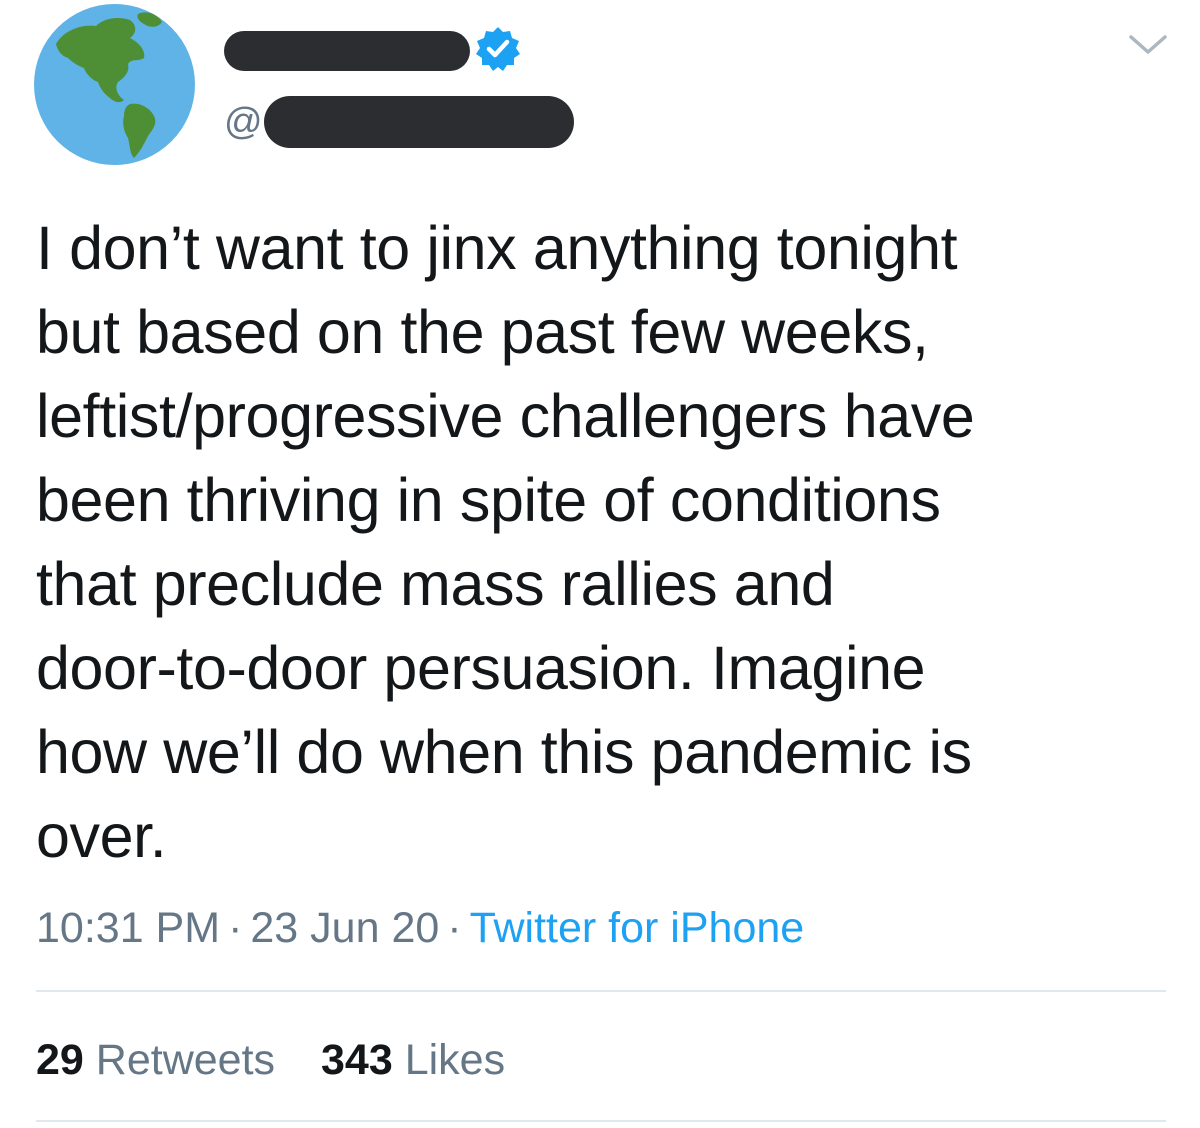 The height and width of the screenshot is (1128, 1200). What do you see at coordinates (287, 1060) in the screenshot?
I see `engagement-stats: 29 Retweets 343 Likes` at bounding box center [287, 1060].